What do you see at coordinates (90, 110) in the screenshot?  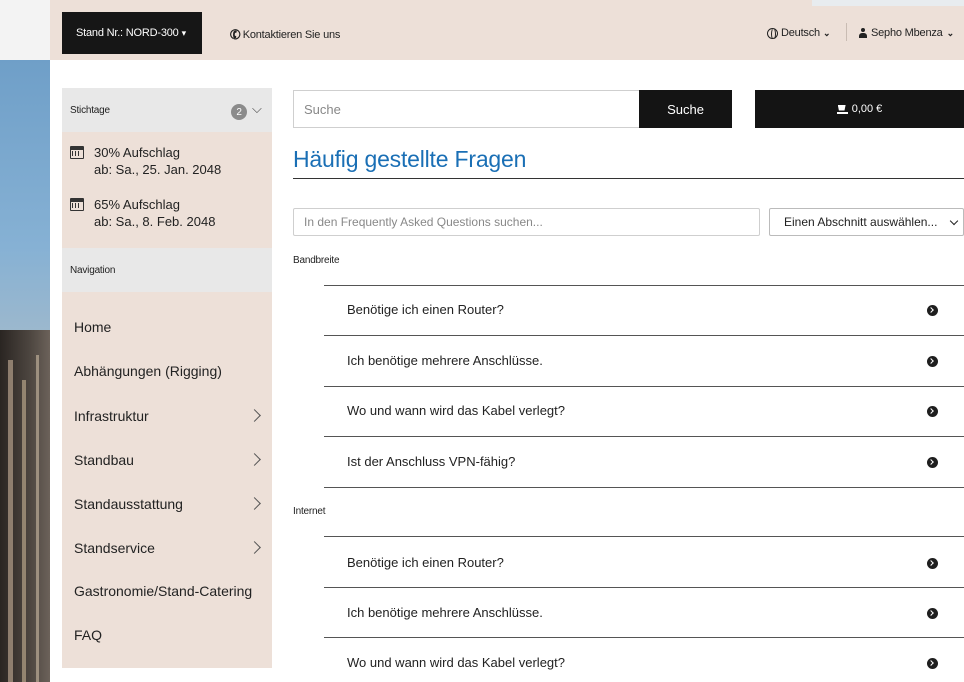 I see `deadlines-title: Stichtage` at bounding box center [90, 110].